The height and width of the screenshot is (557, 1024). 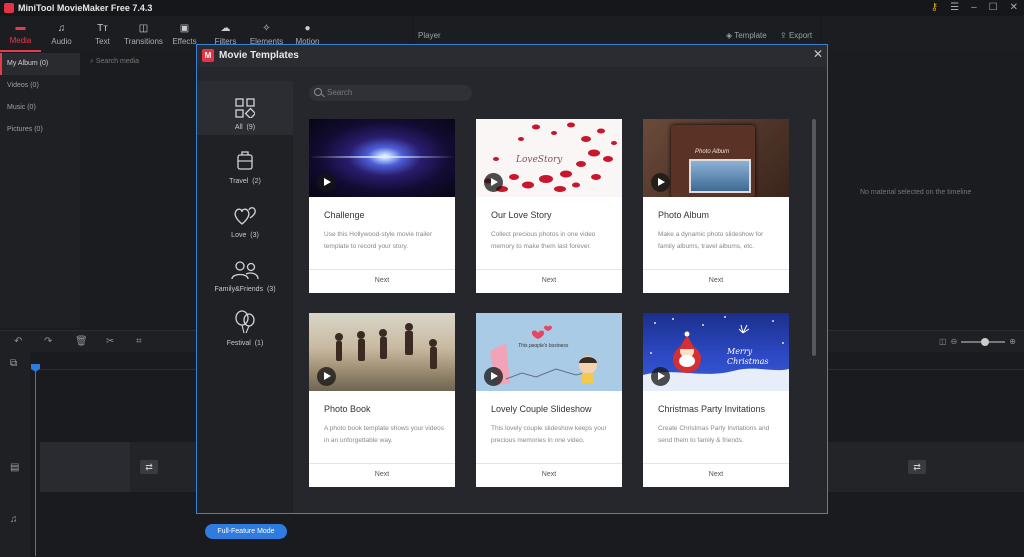 I want to click on close-icon: ✕, so click(x=818, y=54).